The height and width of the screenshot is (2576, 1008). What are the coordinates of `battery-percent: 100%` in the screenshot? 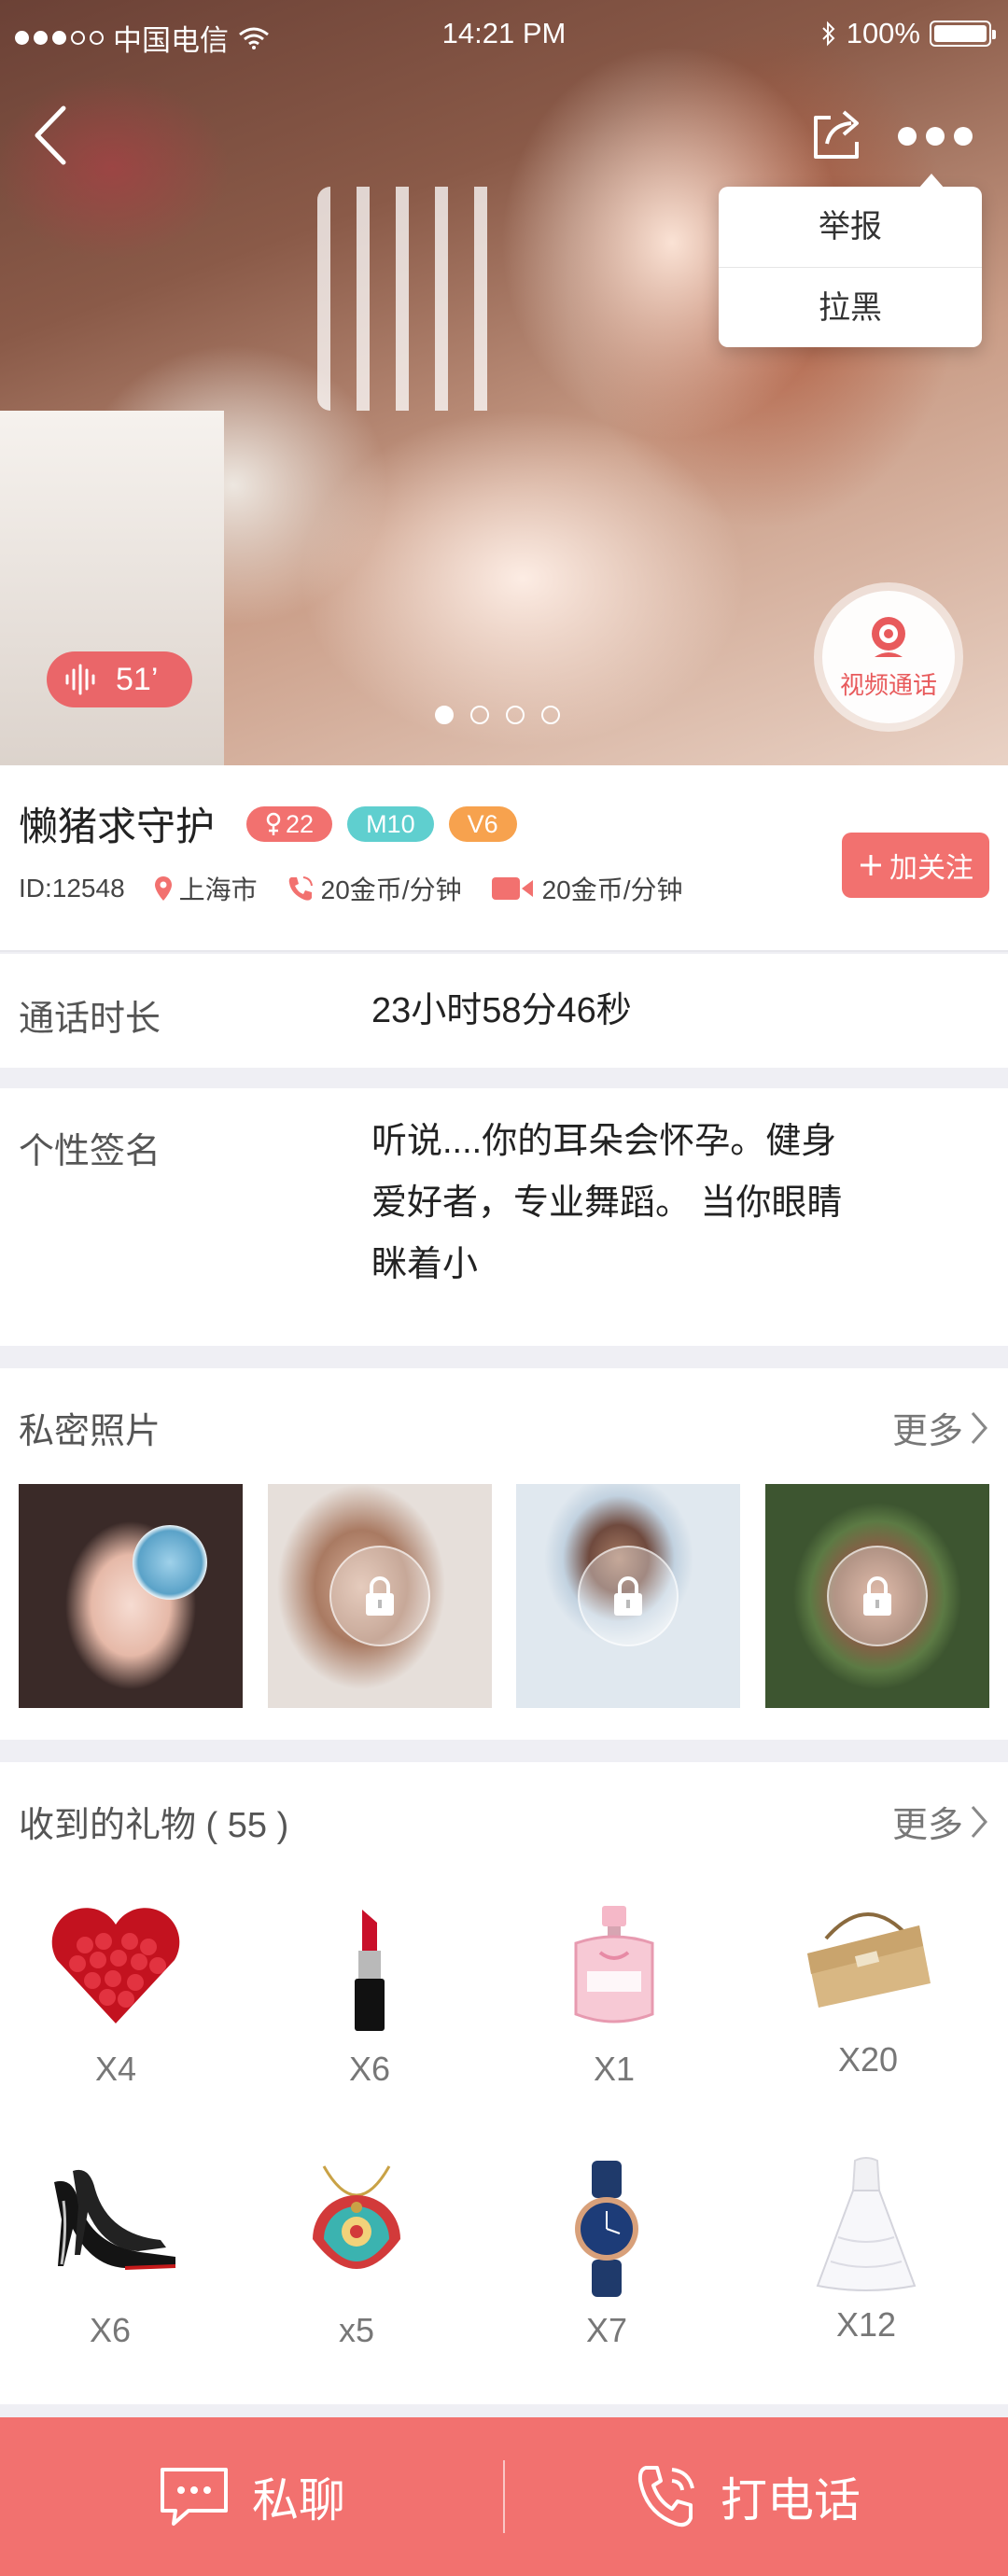 It's located at (883, 33).